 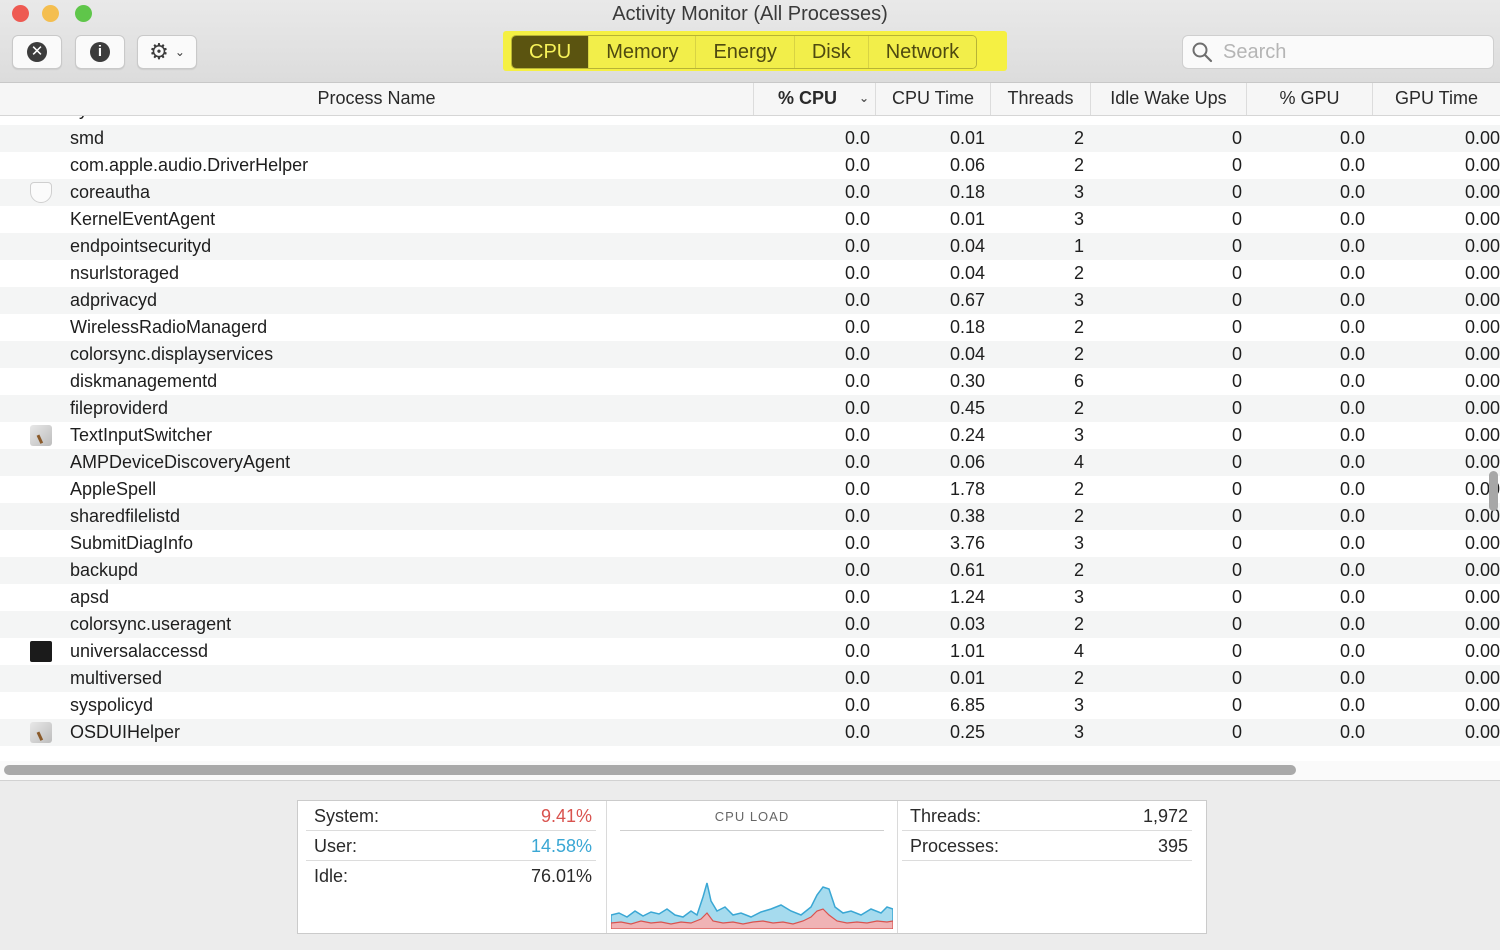 I want to click on cpu-usage-stats: System: 9.41% User: 14.58% Idle: 76.01%, so click(x=451, y=867).